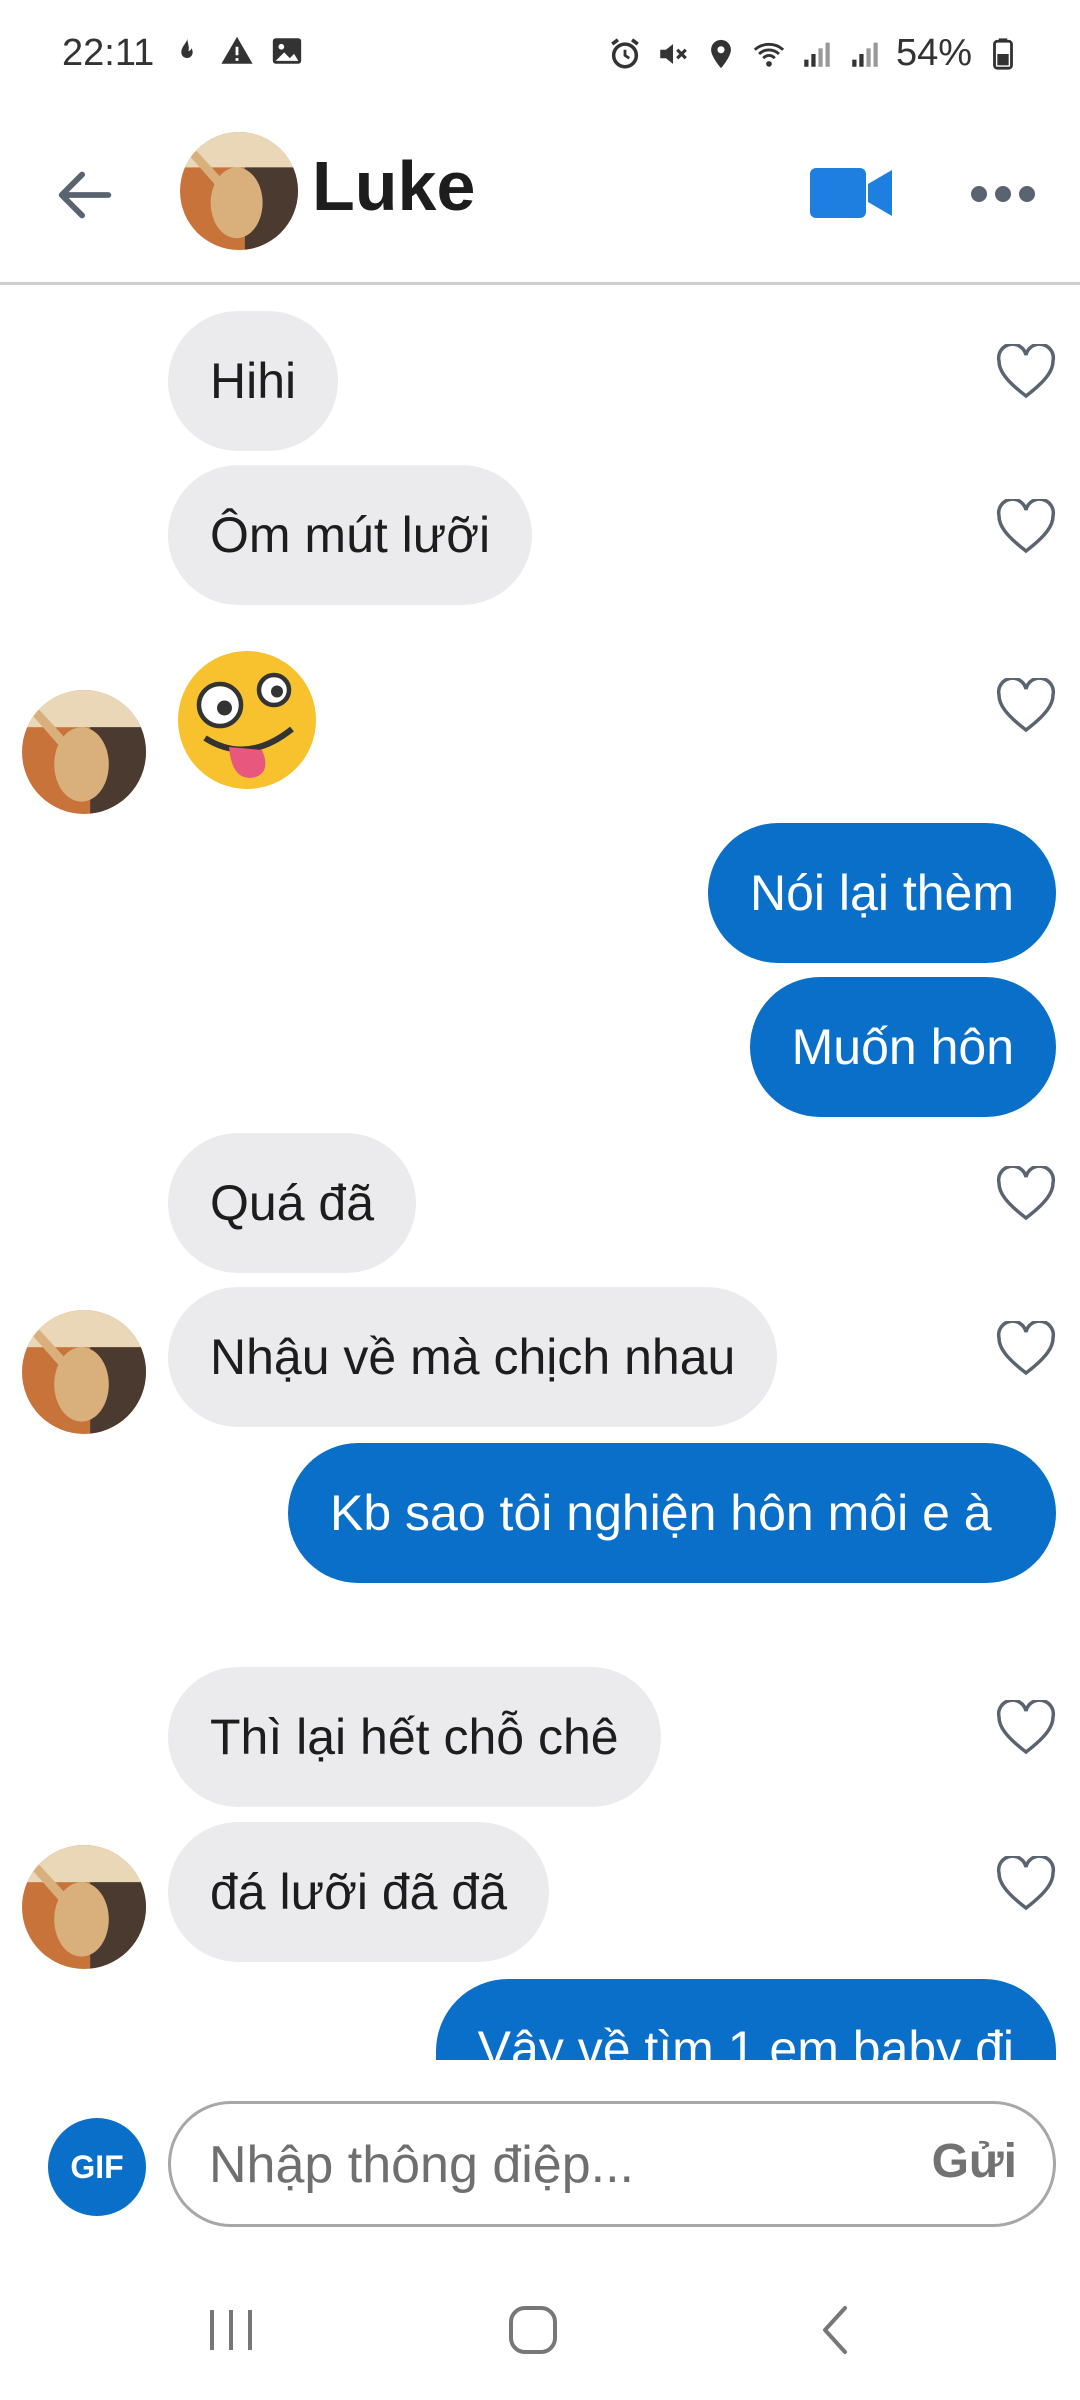 The image size is (1080, 2400). What do you see at coordinates (97, 2167) in the screenshot?
I see `gif-button: GIF` at bounding box center [97, 2167].